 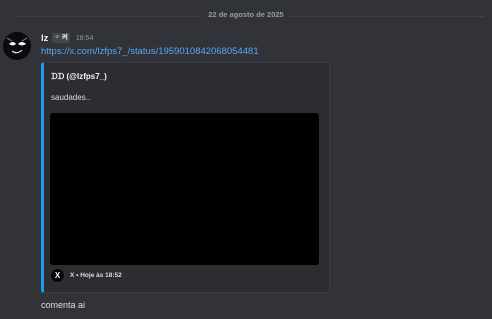 I want to click on avatar-image, so click(x=17, y=46).